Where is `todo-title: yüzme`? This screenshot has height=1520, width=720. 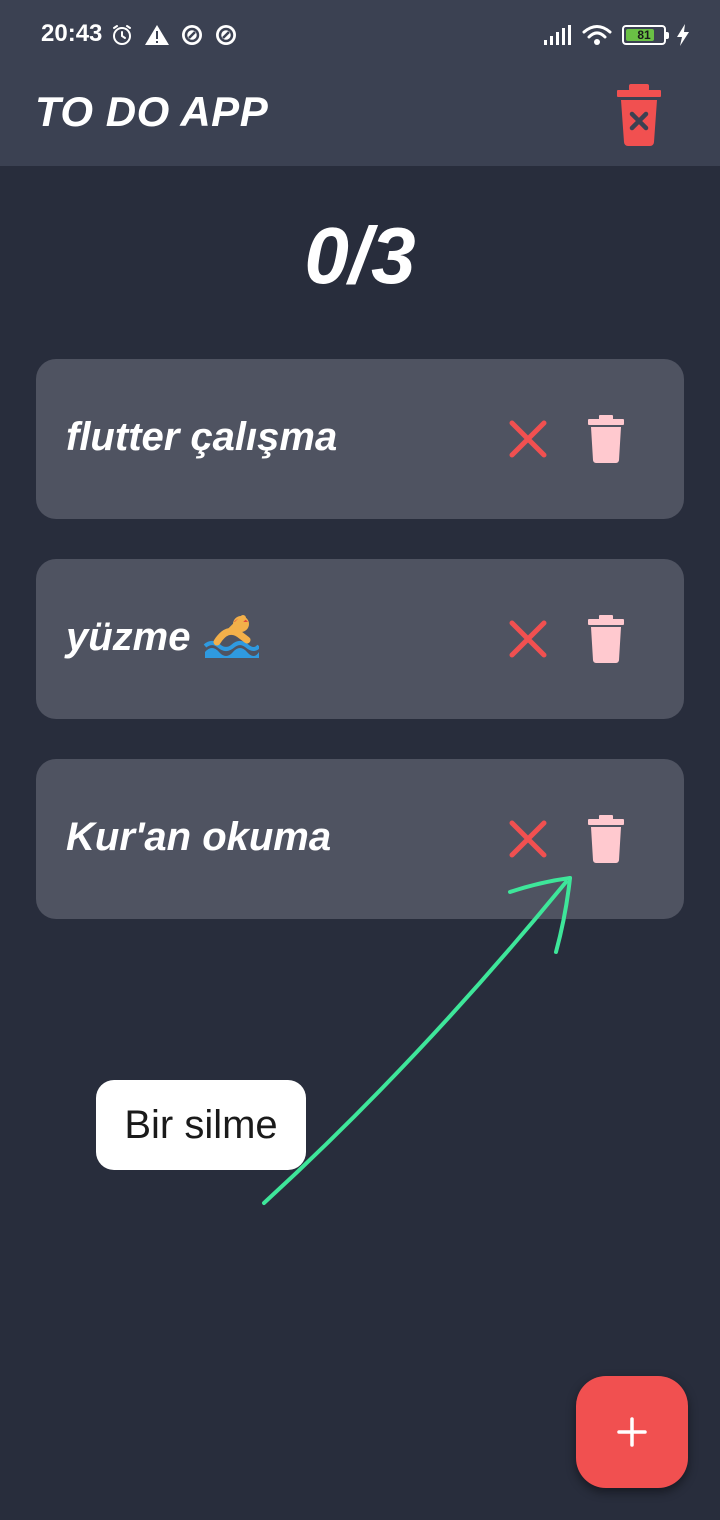
todo-title: yüzme is located at coordinates (162, 637).